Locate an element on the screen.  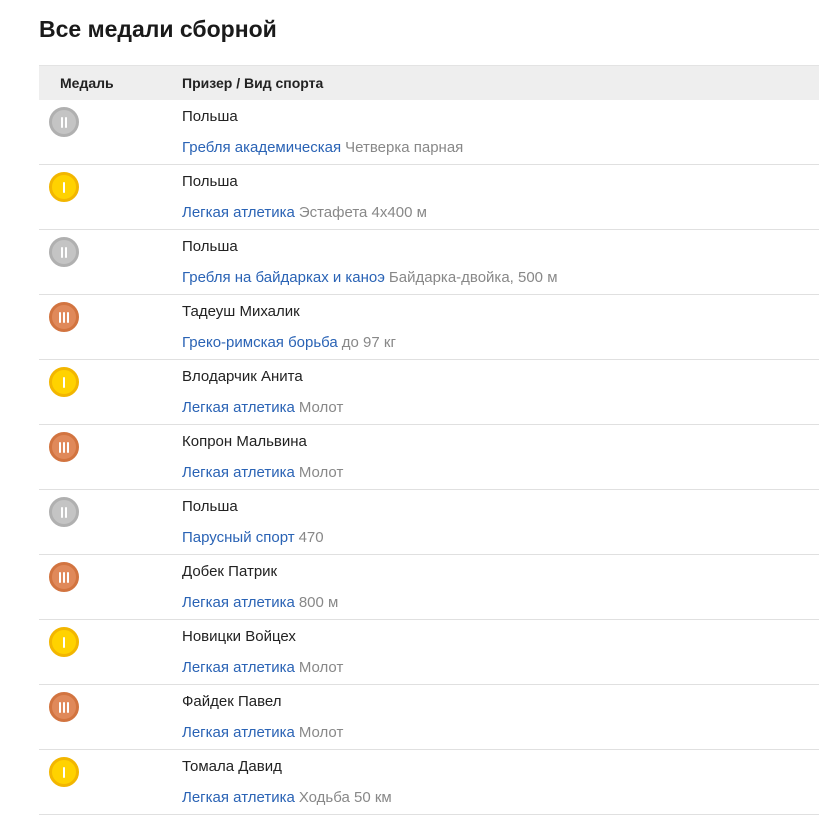
winner-name: Копрон Мальвина is located at coordinates (244, 441).